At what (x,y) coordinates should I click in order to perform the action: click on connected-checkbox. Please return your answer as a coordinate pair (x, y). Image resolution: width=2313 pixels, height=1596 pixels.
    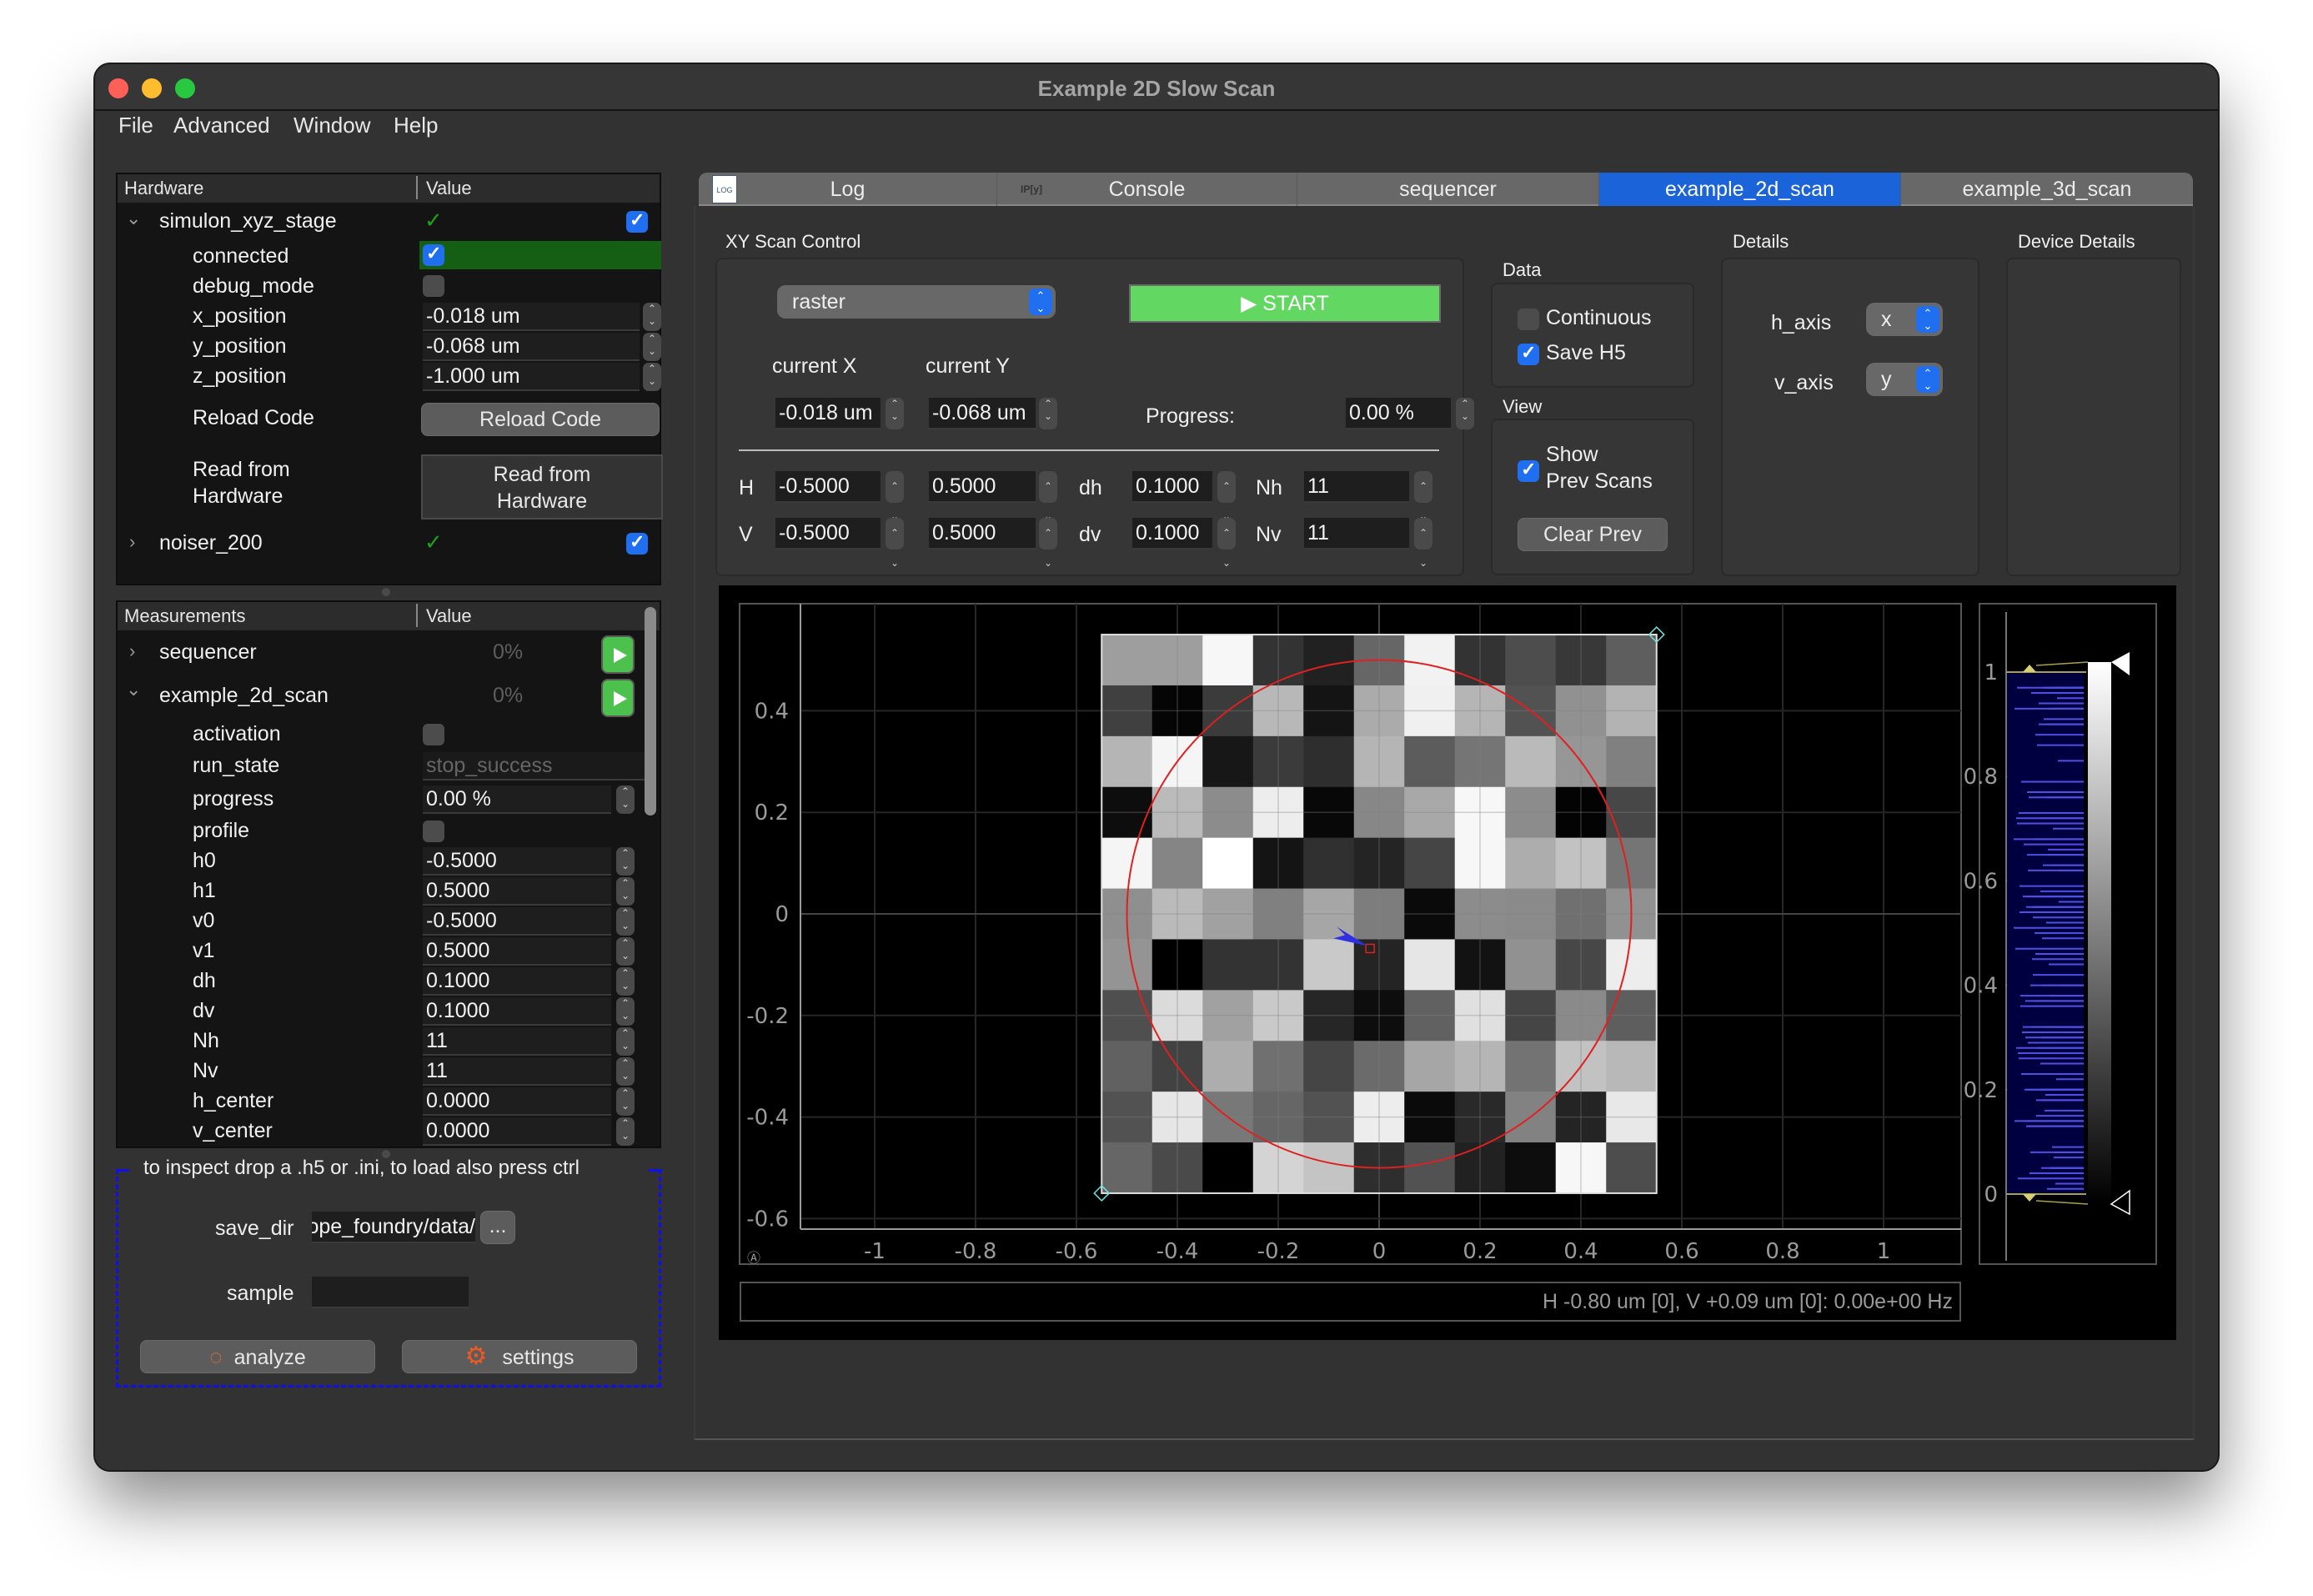
    Looking at the image, I should click on (433, 254).